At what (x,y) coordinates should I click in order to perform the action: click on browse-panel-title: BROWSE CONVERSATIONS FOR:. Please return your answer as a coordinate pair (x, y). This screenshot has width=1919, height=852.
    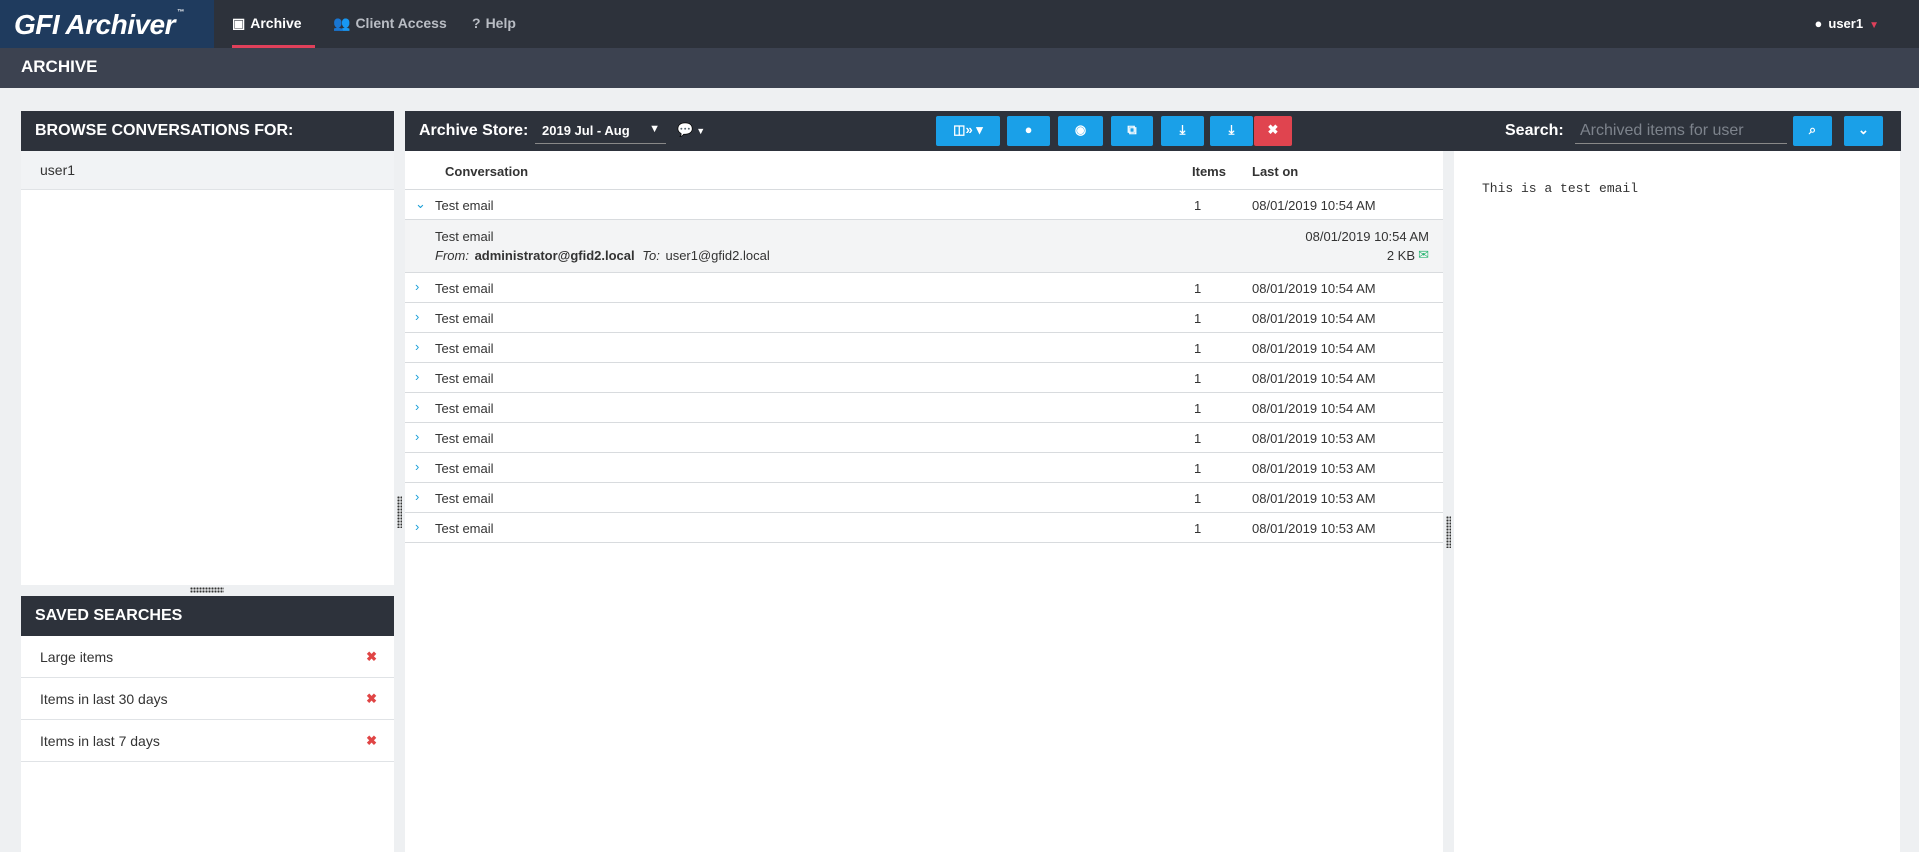
    Looking at the image, I should click on (207, 131).